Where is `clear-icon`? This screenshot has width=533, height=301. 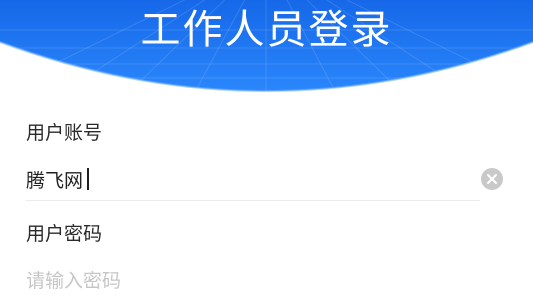 clear-icon is located at coordinates (492, 179).